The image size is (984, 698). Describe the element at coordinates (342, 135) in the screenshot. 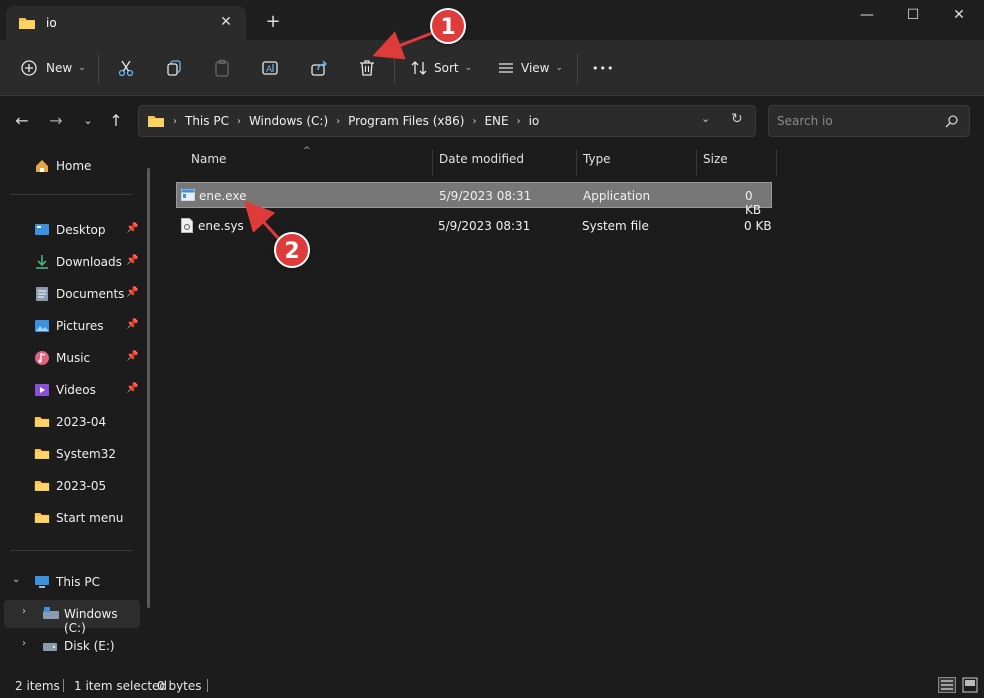

I see `annotation-layer` at that location.